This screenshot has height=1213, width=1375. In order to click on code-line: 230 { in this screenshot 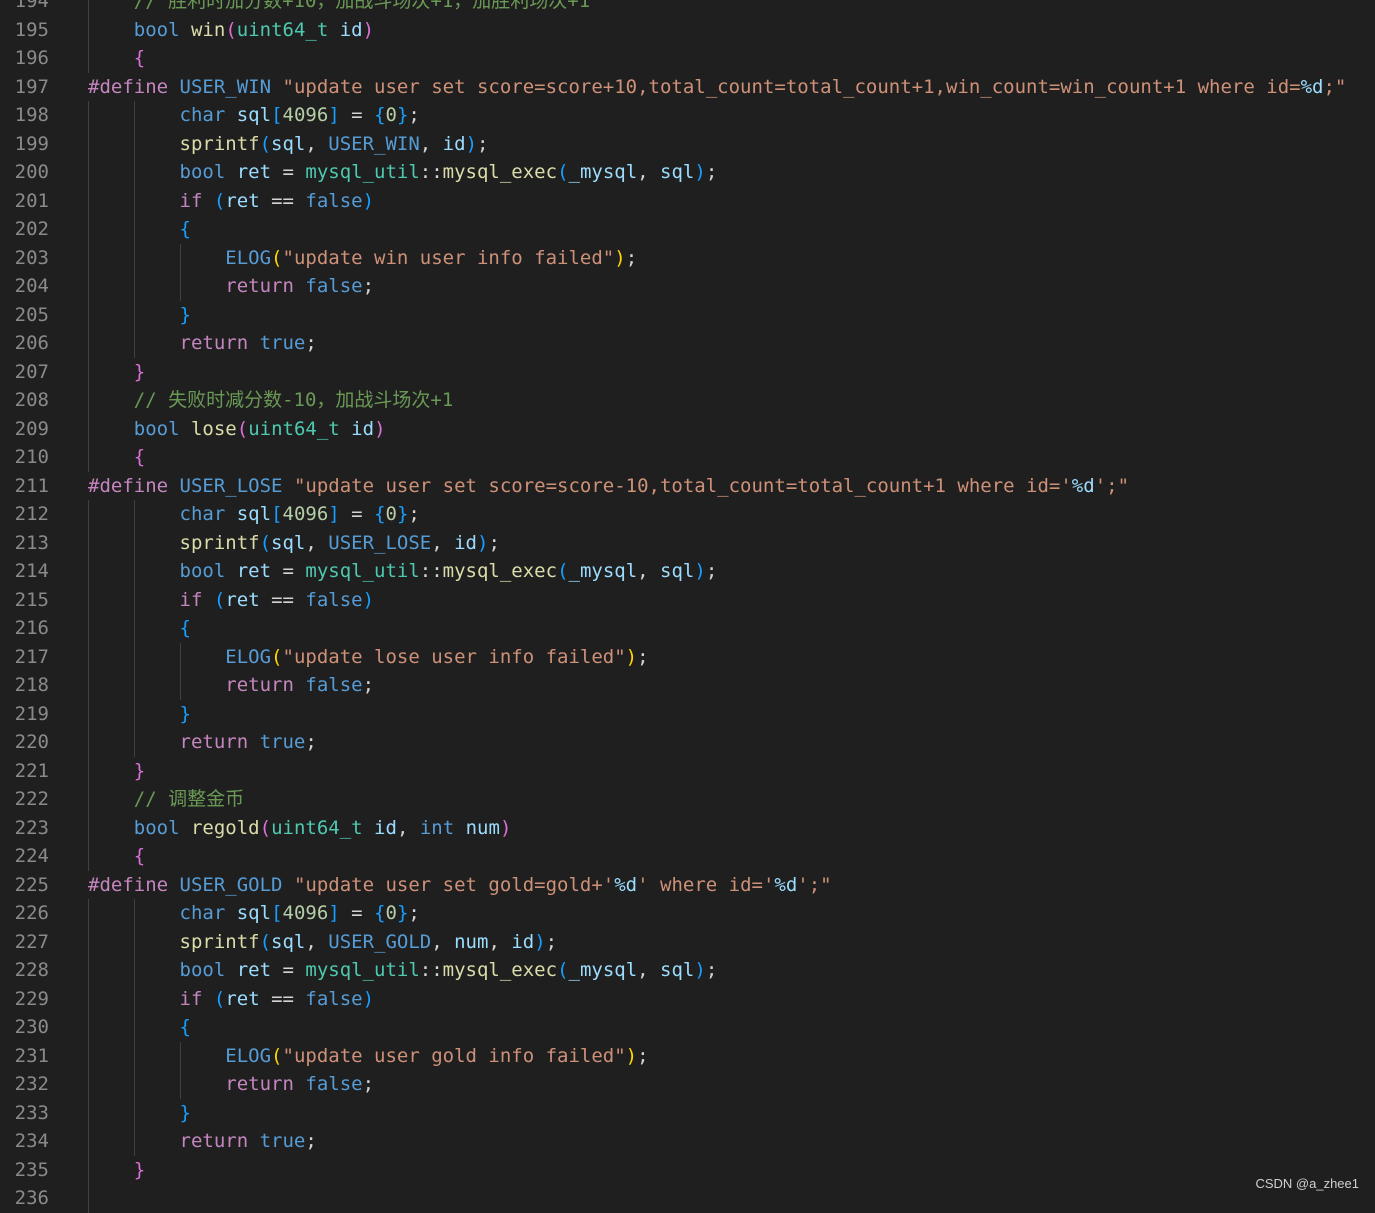, I will do `click(687, 1027)`.